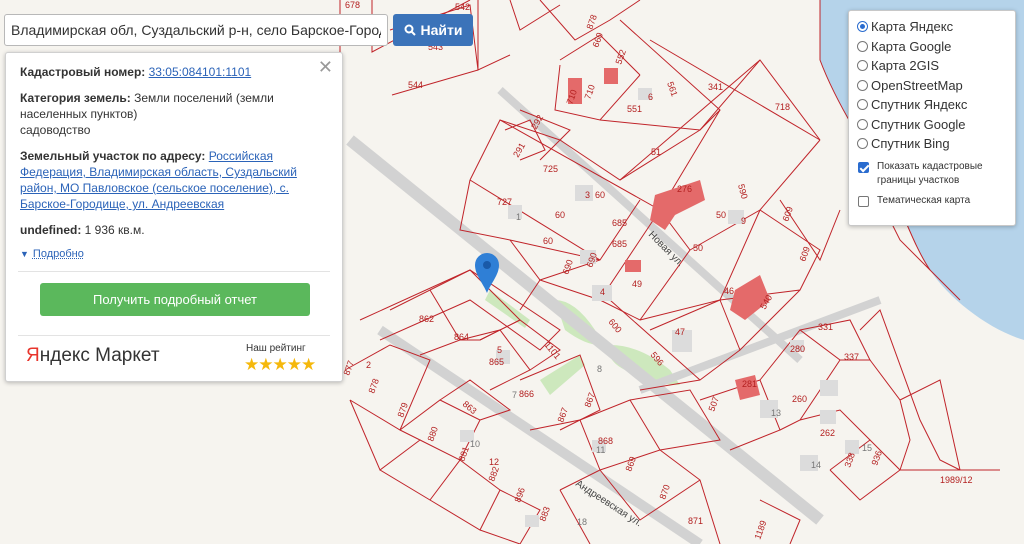 The image size is (1024, 544). I want to click on parcel-number-label: 4, so click(602, 292).